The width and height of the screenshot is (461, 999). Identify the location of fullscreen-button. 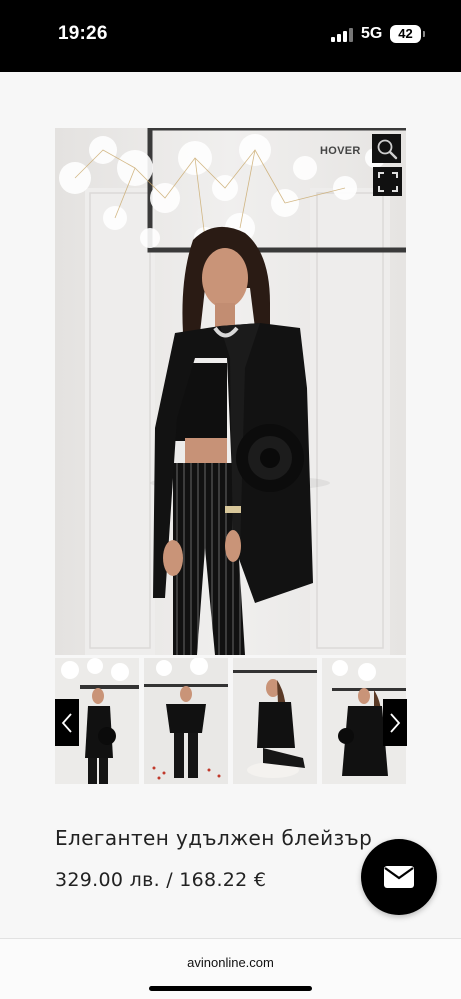
(387, 181).